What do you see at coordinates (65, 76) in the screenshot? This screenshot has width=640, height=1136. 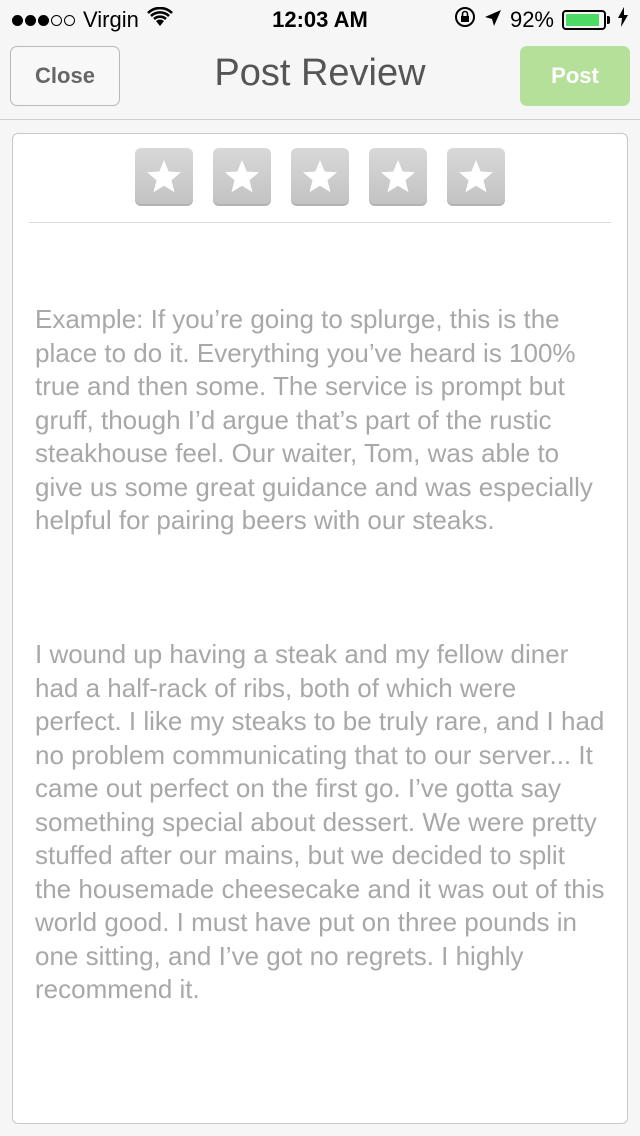 I see `close-button: Close` at bounding box center [65, 76].